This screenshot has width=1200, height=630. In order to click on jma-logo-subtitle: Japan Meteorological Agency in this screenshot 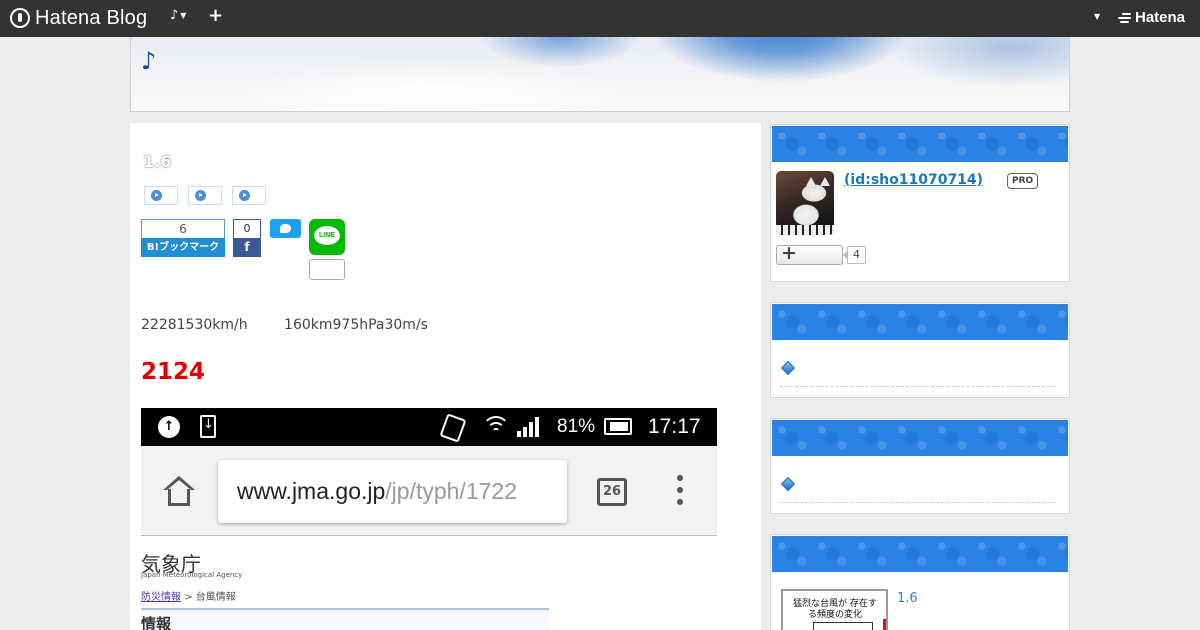, I will do `click(192, 575)`.